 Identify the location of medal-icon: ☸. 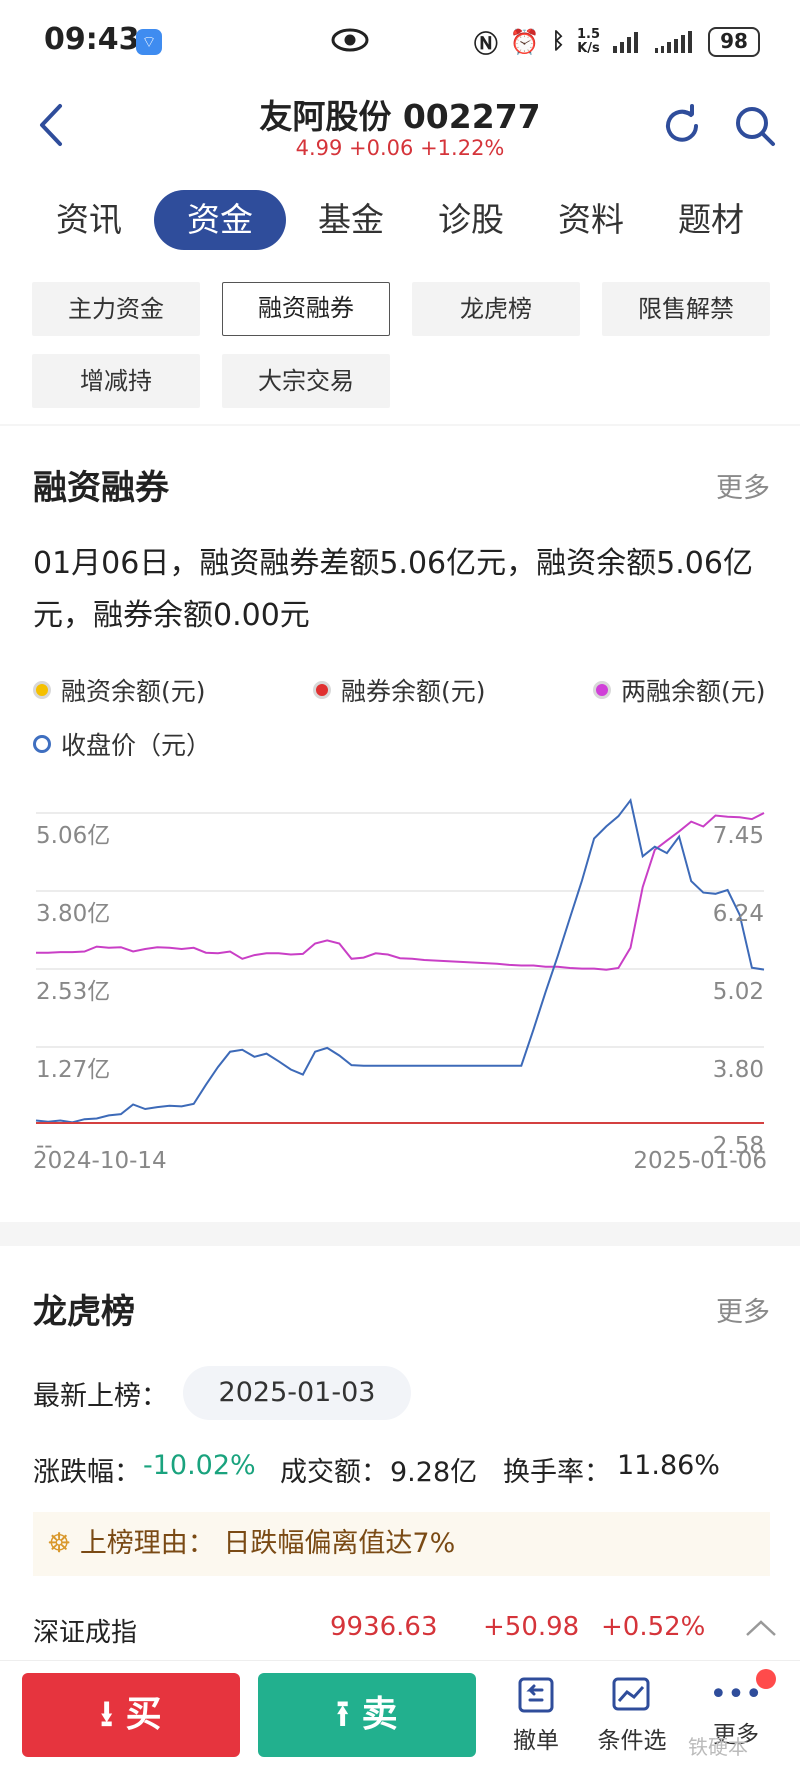
(59, 1543).